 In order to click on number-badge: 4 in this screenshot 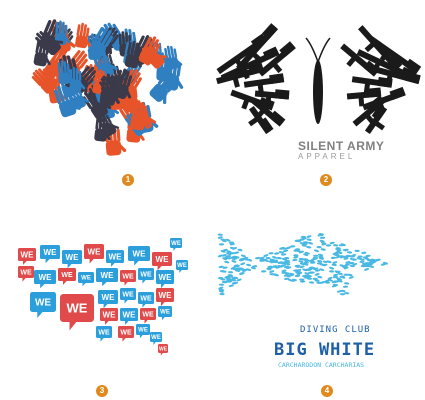, I will do `click(327, 391)`.